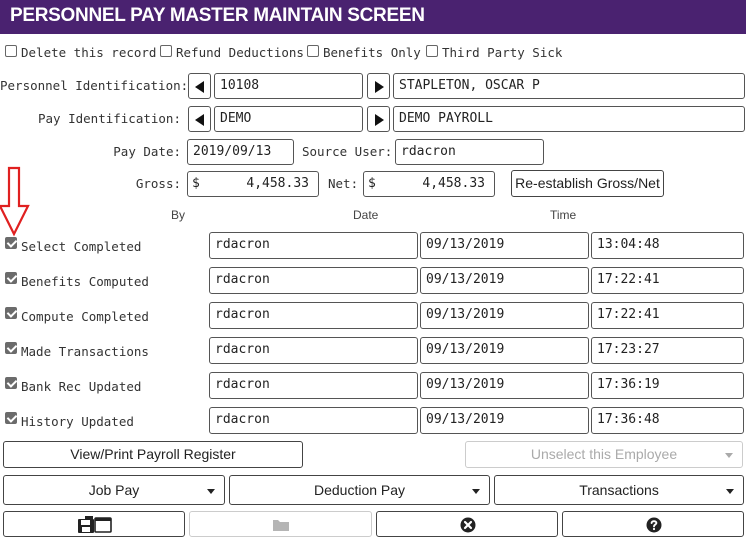 This screenshot has width=746, height=540. I want to click on step-label: History Updated, so click(77, 421).